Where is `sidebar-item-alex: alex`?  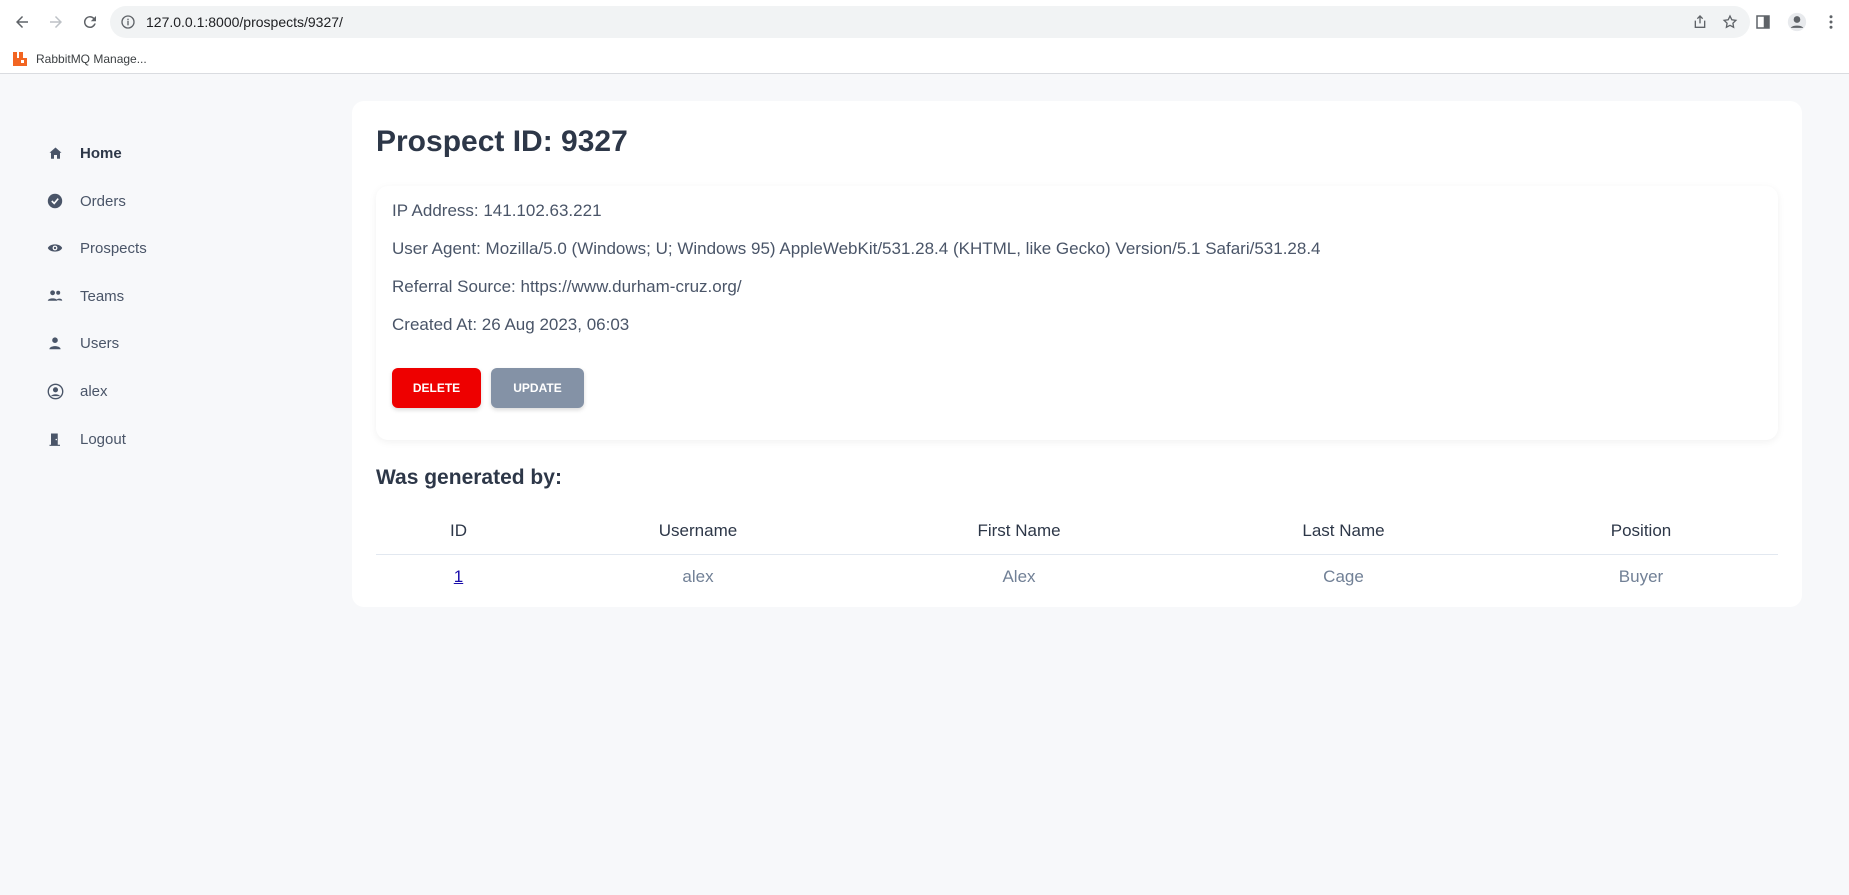
sidebar-item-alex: alex is located at coordinates (77, 391).